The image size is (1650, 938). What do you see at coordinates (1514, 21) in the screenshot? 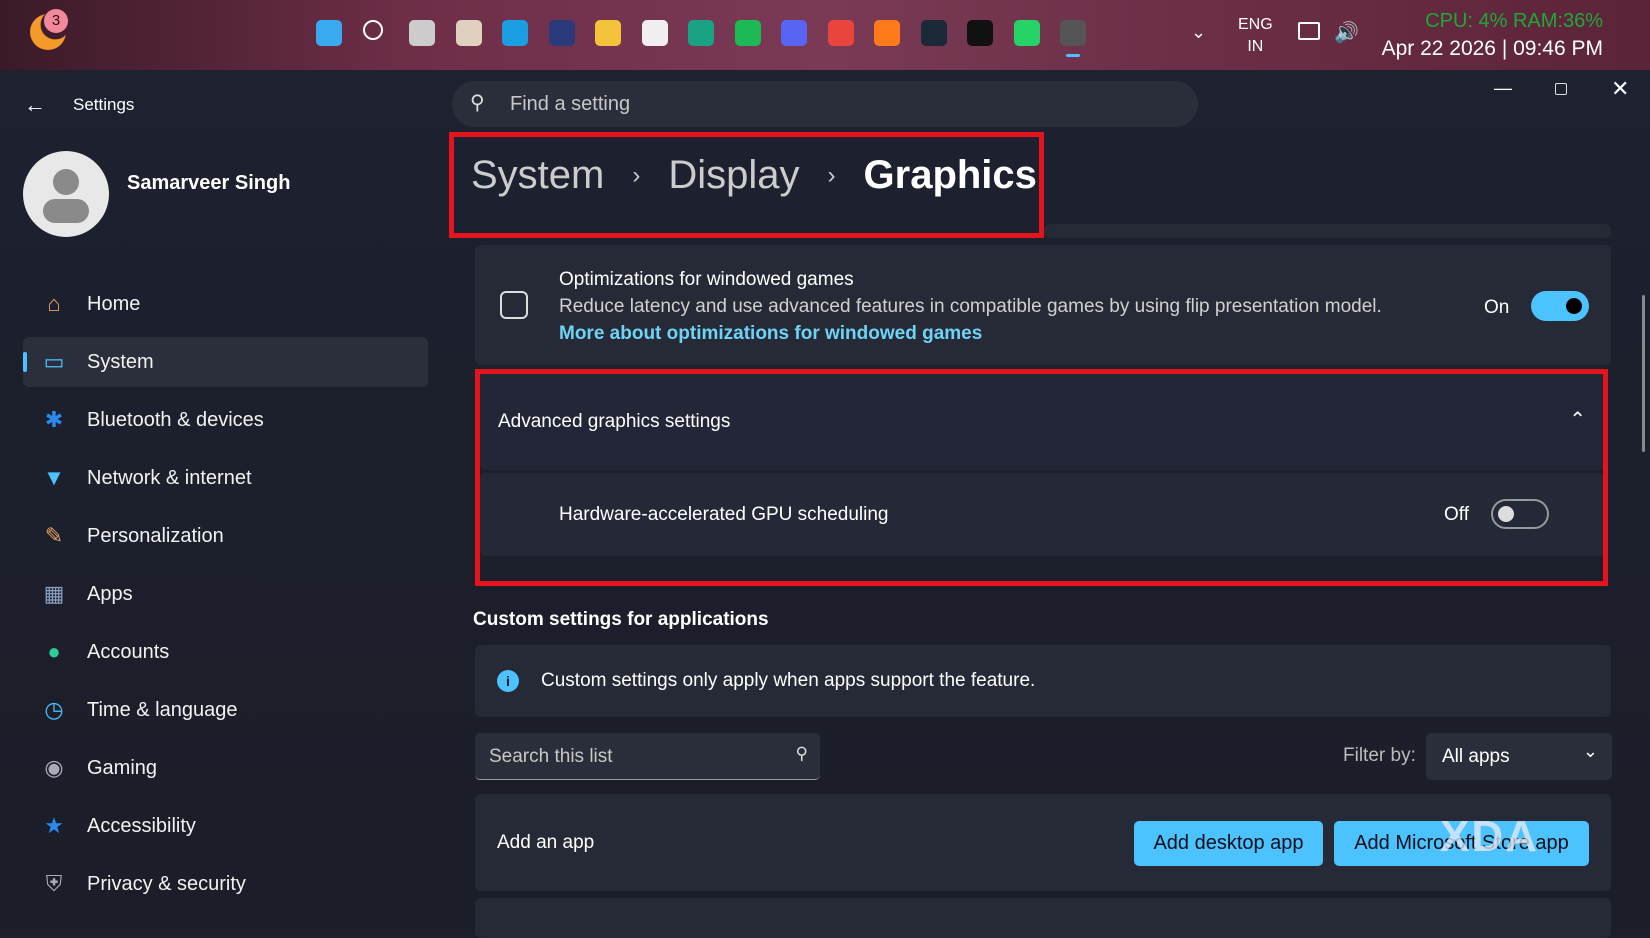
I see `cpu-ram-readout: CPU: 4% RAM:36%` at bounding box center [1514, 21].